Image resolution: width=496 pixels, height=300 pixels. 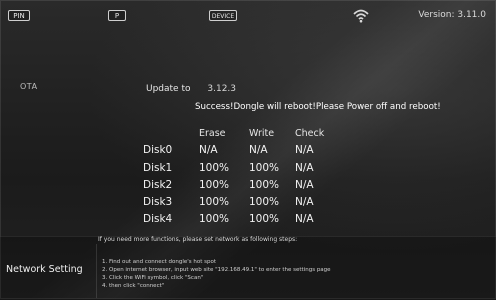 I want to click on table-row: Disk0 N/A N/A N/A, so click(x=263, y=152).